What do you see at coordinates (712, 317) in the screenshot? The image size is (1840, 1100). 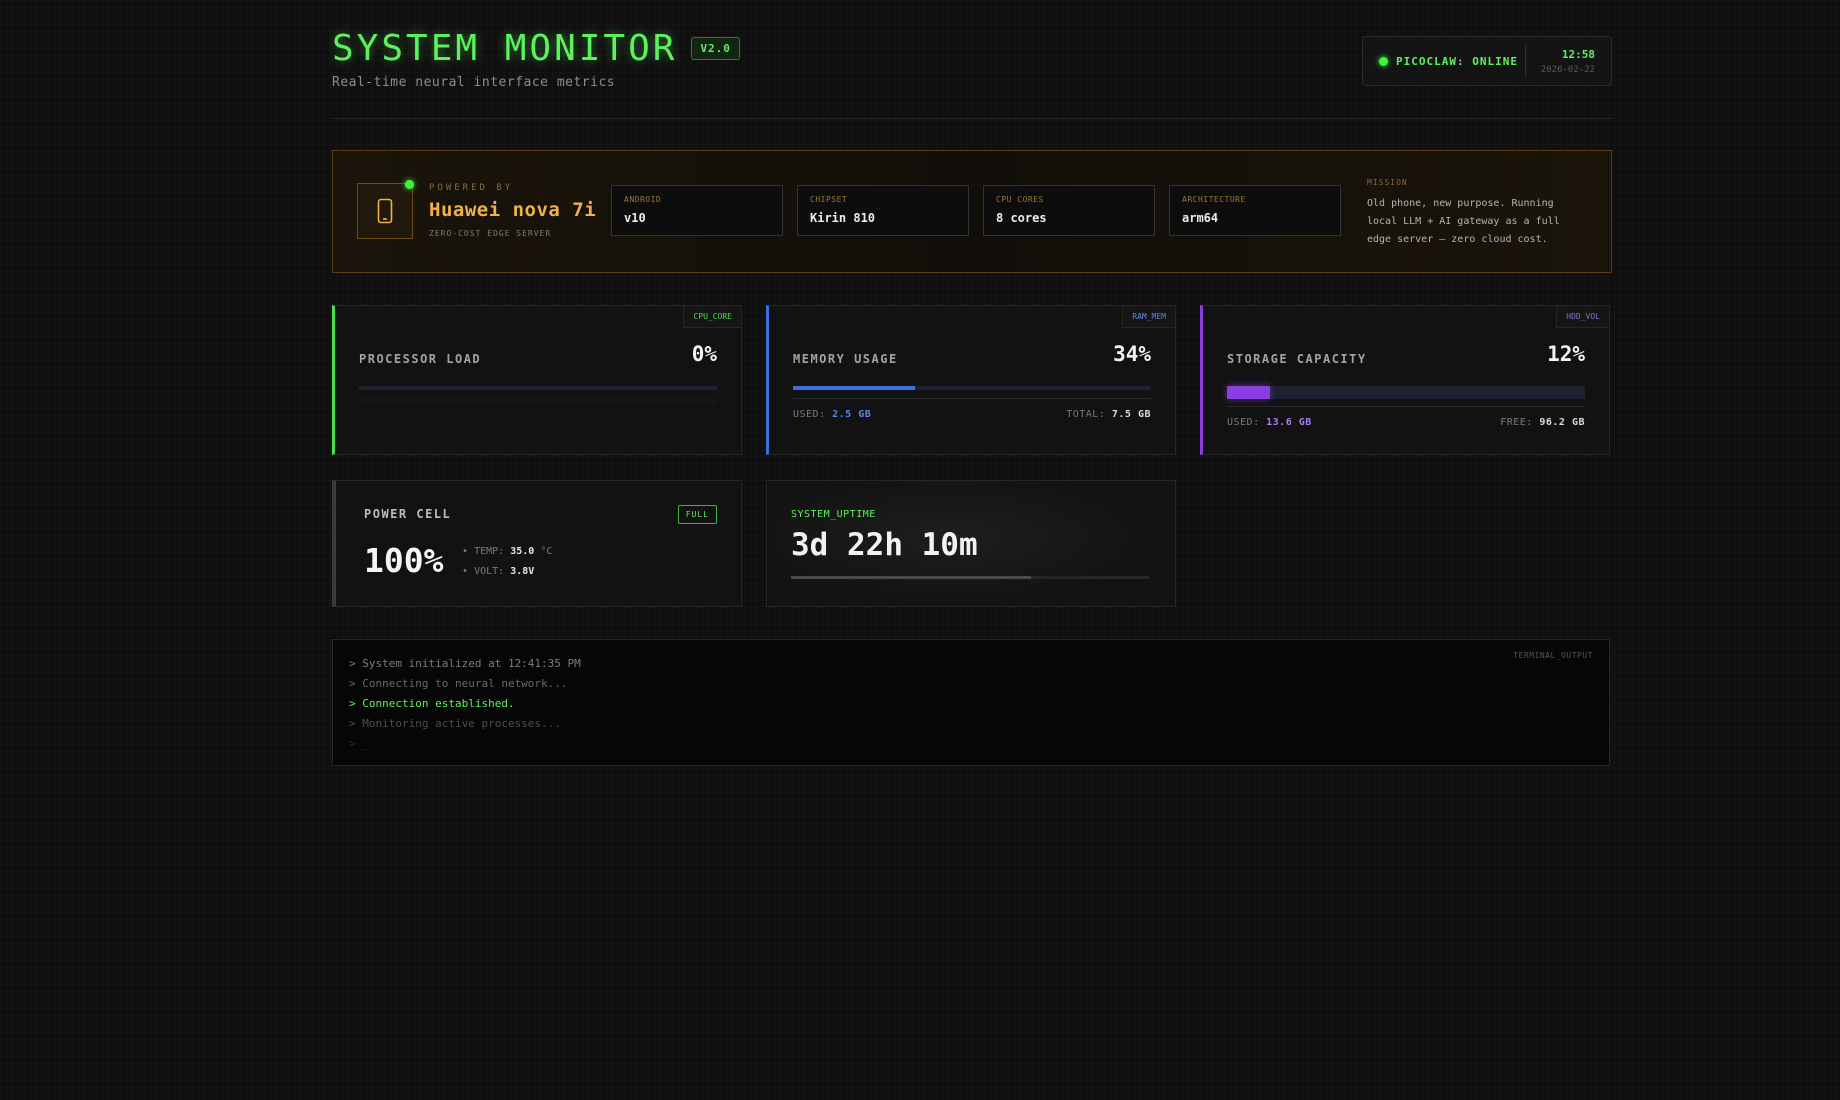 I see `cpu-tag: CPU_CORE` at bounding box center [712, 317].